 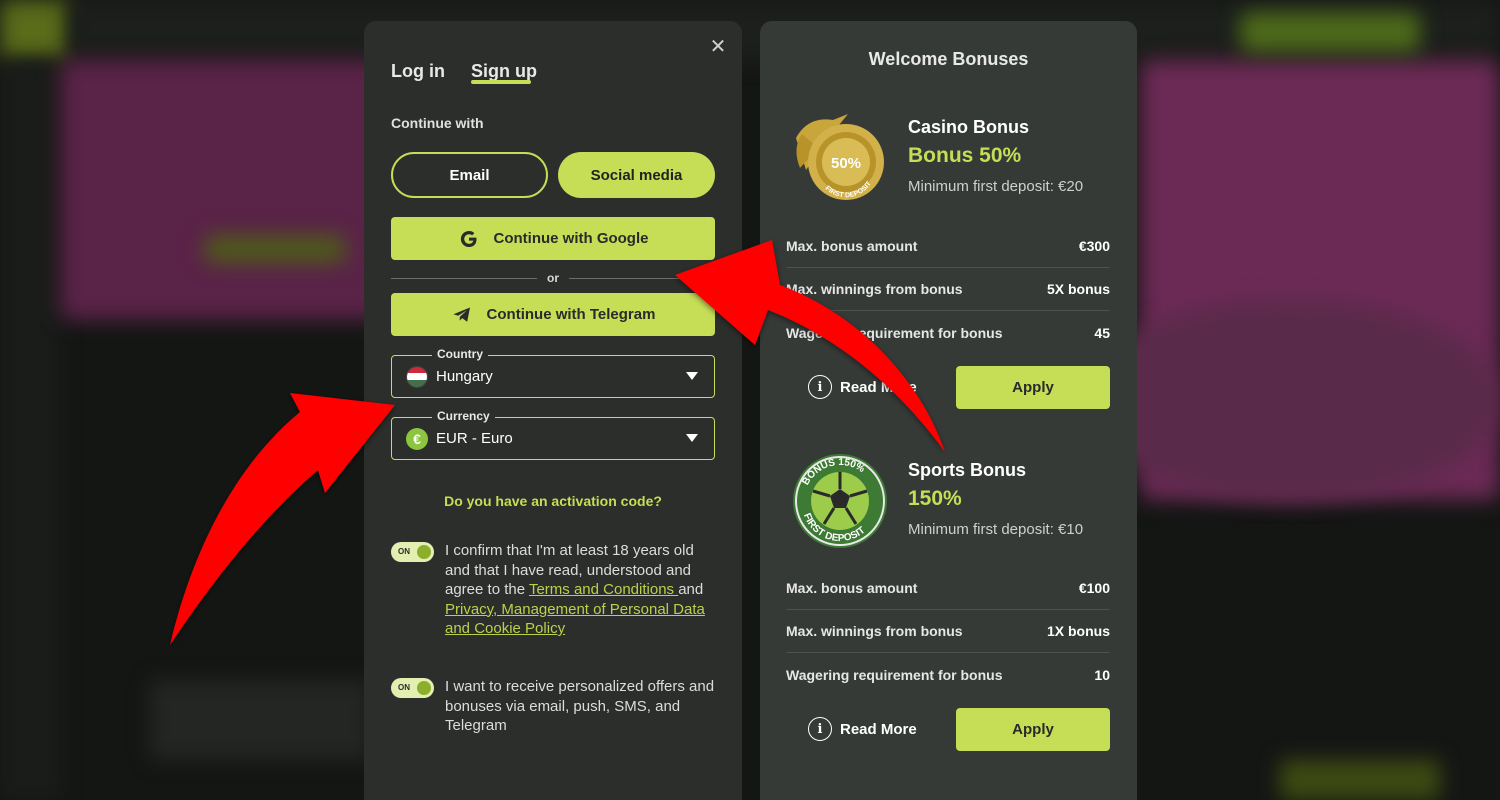 I want to click on or-divider: or, so click(x=553, y=278).